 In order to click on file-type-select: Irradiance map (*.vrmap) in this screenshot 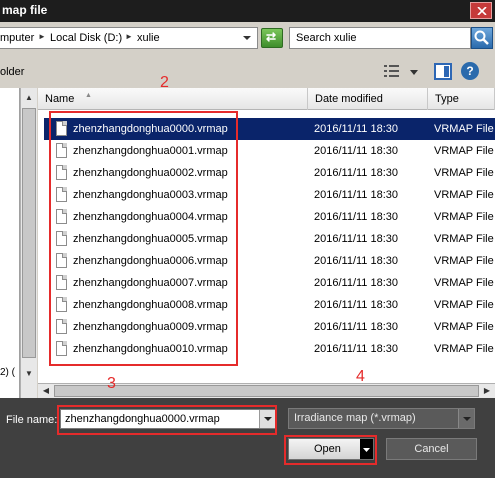, I will do `click(381, 418)`.